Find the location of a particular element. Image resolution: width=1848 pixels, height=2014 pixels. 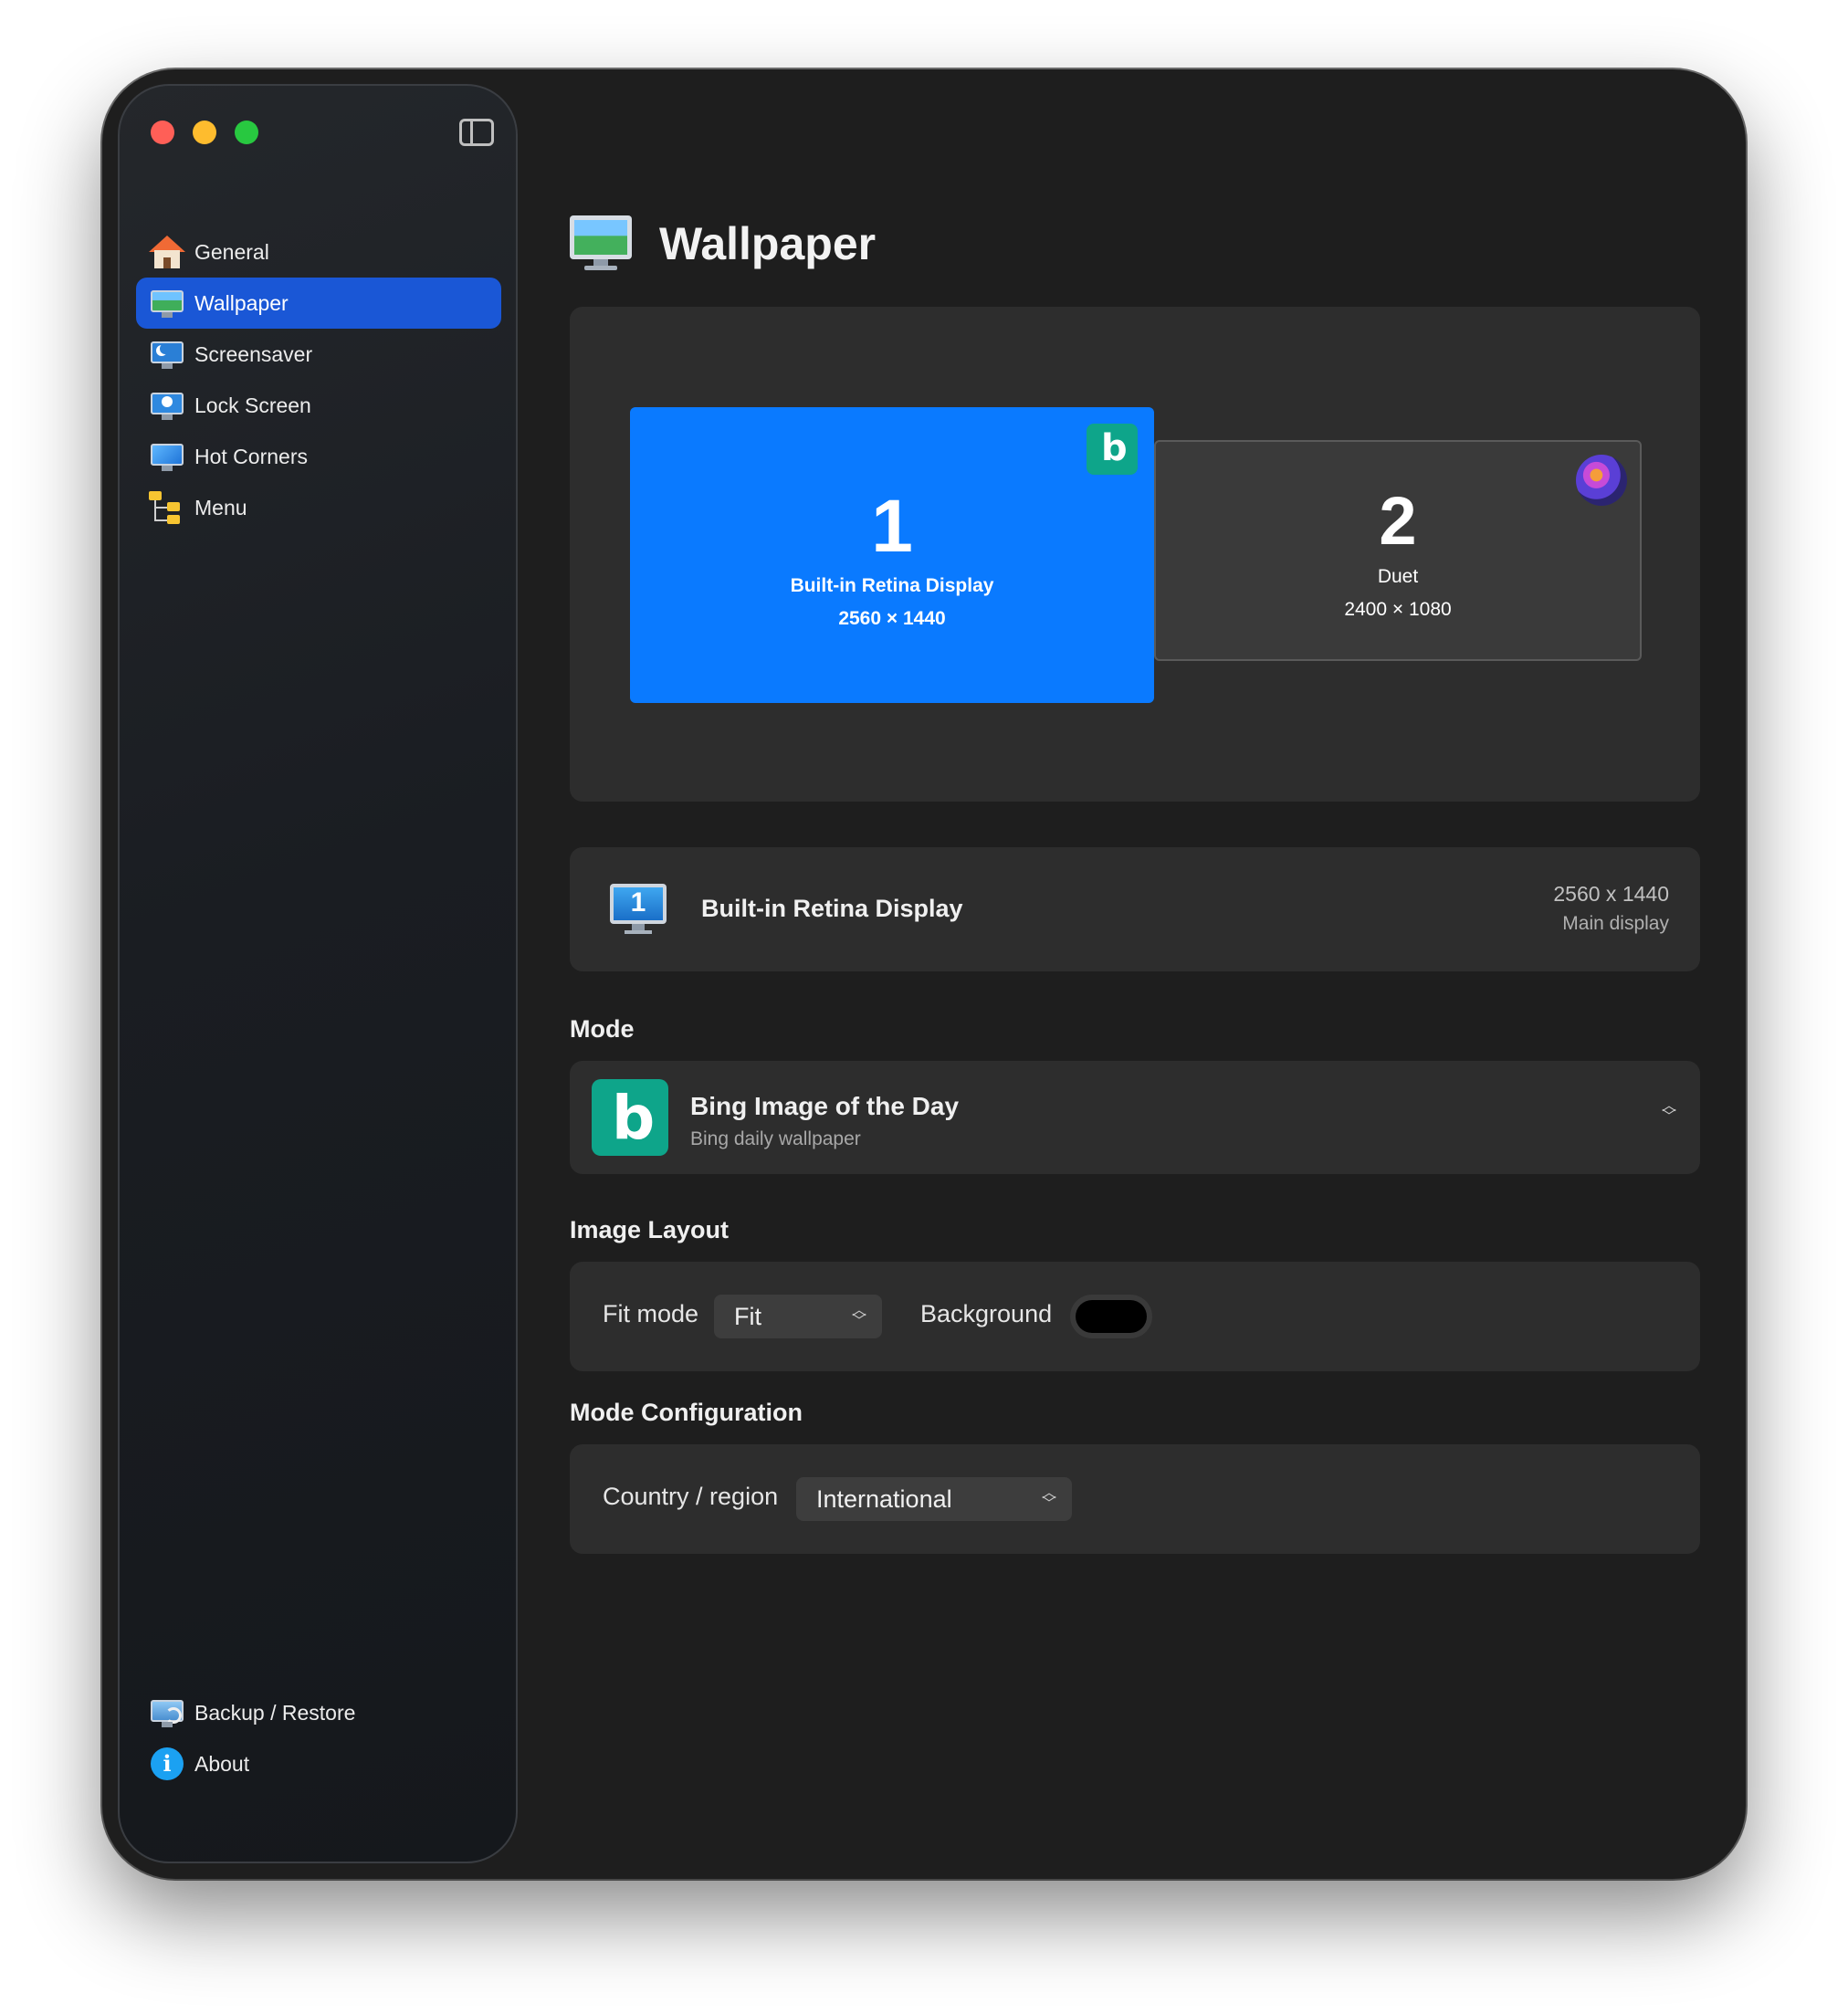

page-title: Wallpaper is located at coordinates (768, 243).